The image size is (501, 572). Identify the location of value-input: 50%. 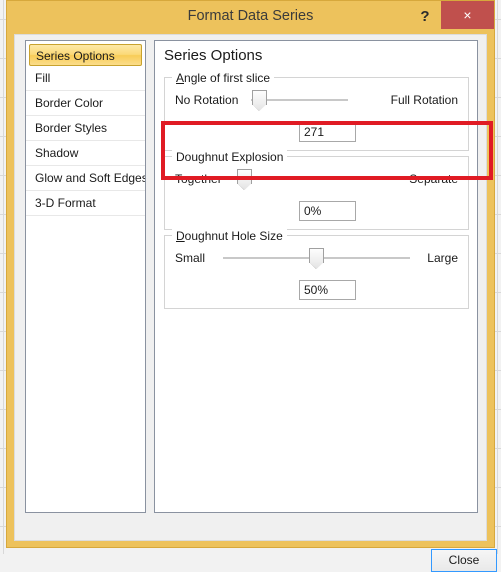
(327, 290).